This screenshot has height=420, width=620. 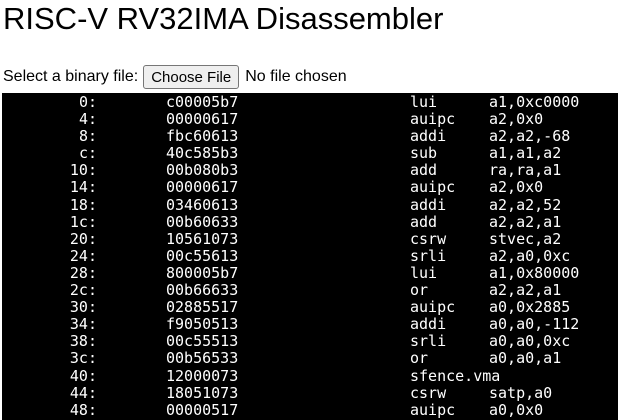 What do you see at coordinates (310, 358) in the screenshot?
I see `disassembly-row: 3c: 00b56533 or a0,a0,a1` at bounding box center [310, 358].